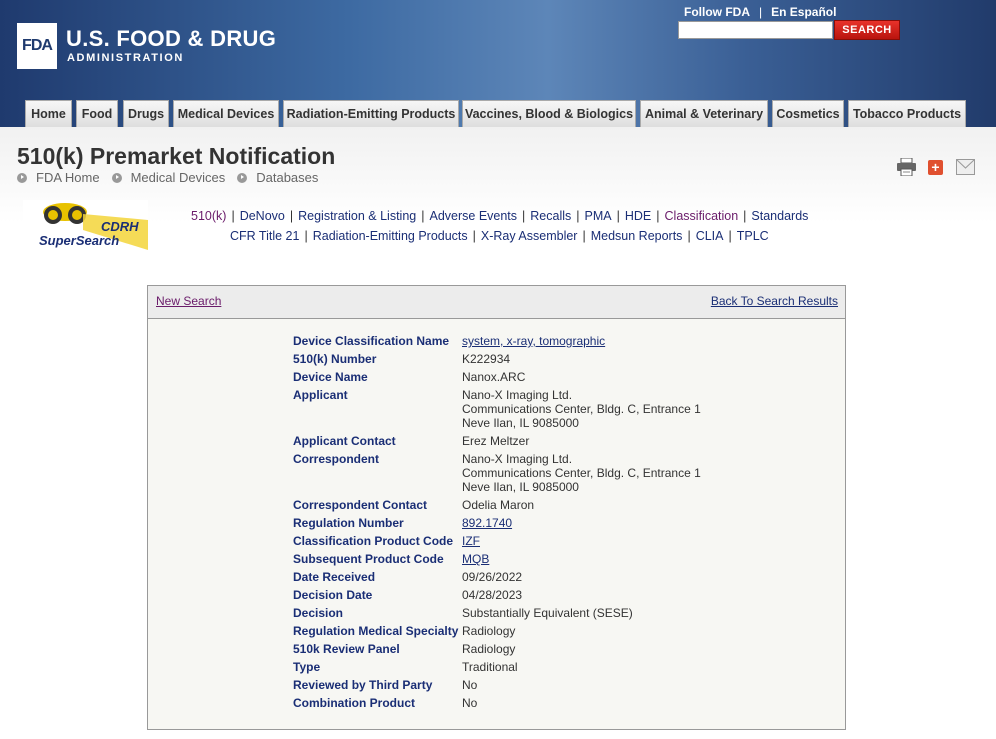  Describe the element at coordinates (496, 441) in the screenshot. I see `detail-value: Erez Meltzer` at that location.